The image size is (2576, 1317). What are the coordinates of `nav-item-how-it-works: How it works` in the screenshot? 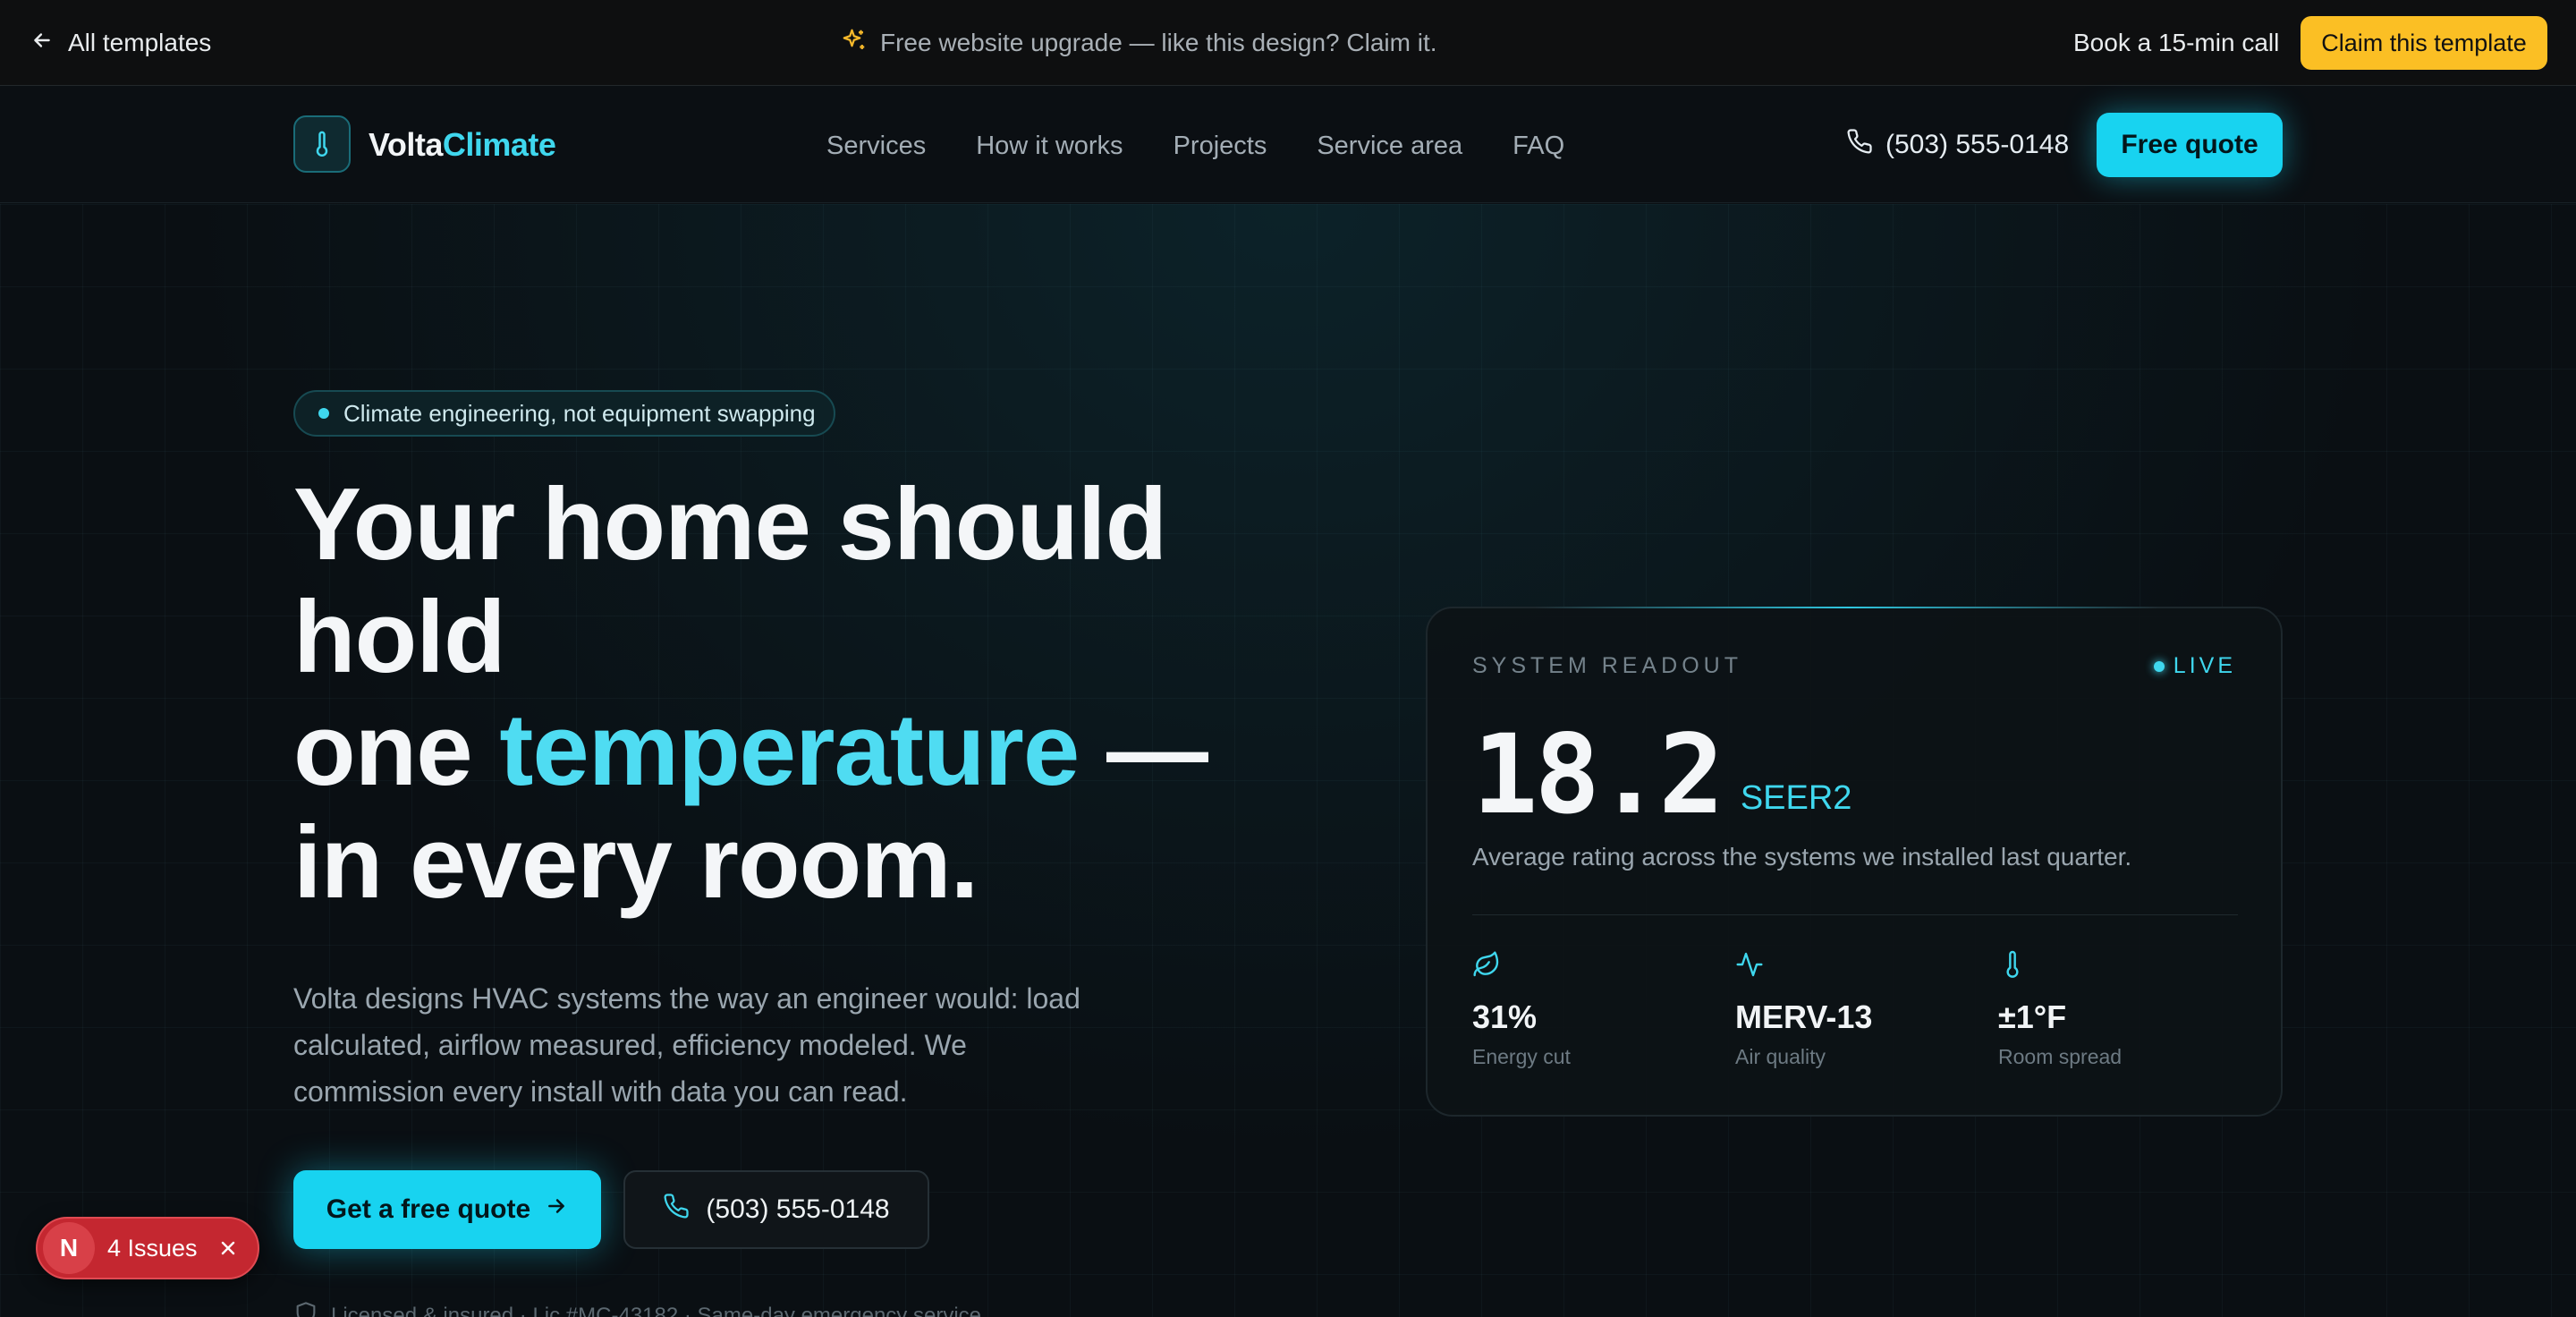 It's located at (1049, 147).